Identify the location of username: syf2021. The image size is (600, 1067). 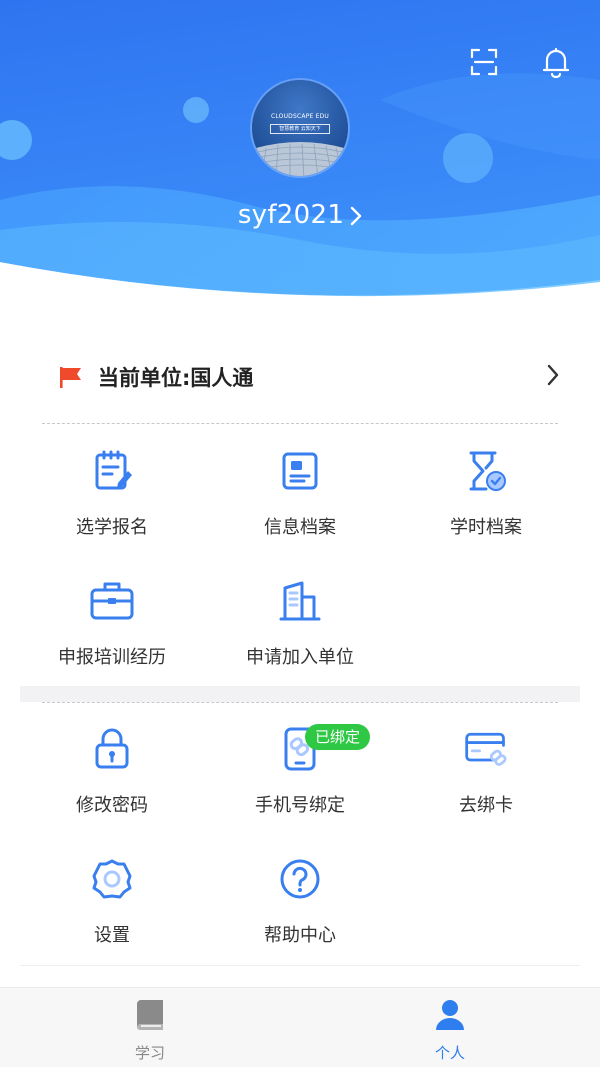
(291, 215).